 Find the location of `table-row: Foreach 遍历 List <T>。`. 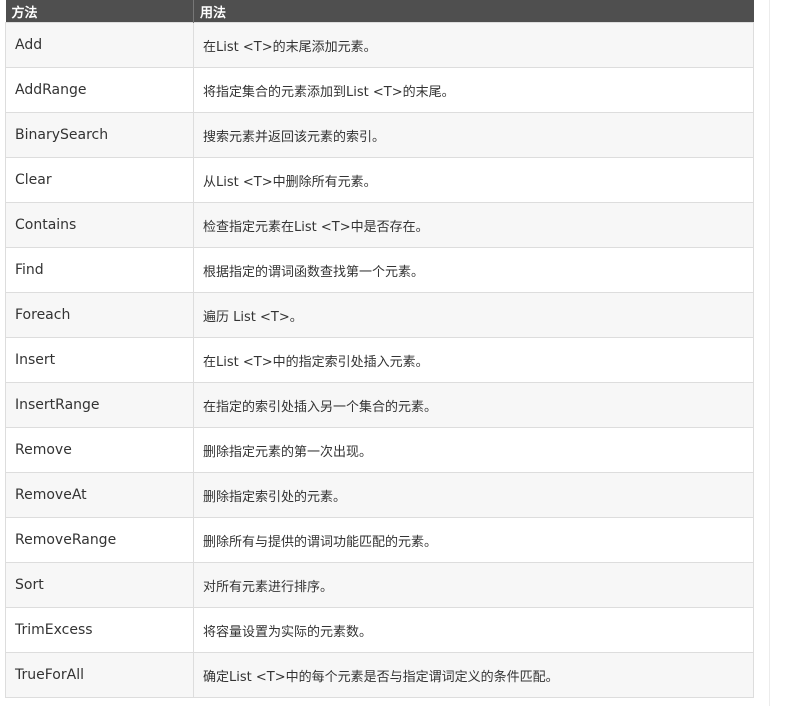

table-row: Foreach 遍历 List <T>。 is located at coordinates (379, 315).